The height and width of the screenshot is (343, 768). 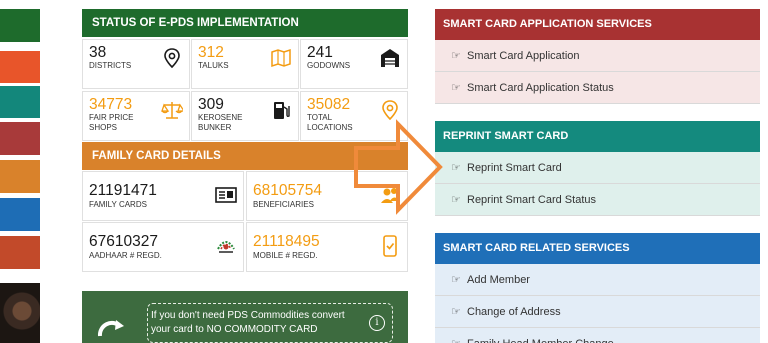 What do you see at coordinates (597, 200) in the screenshot?
I see `panel-link: ☞ Reprint Smart Card Status` at bounding box center [597, 200].